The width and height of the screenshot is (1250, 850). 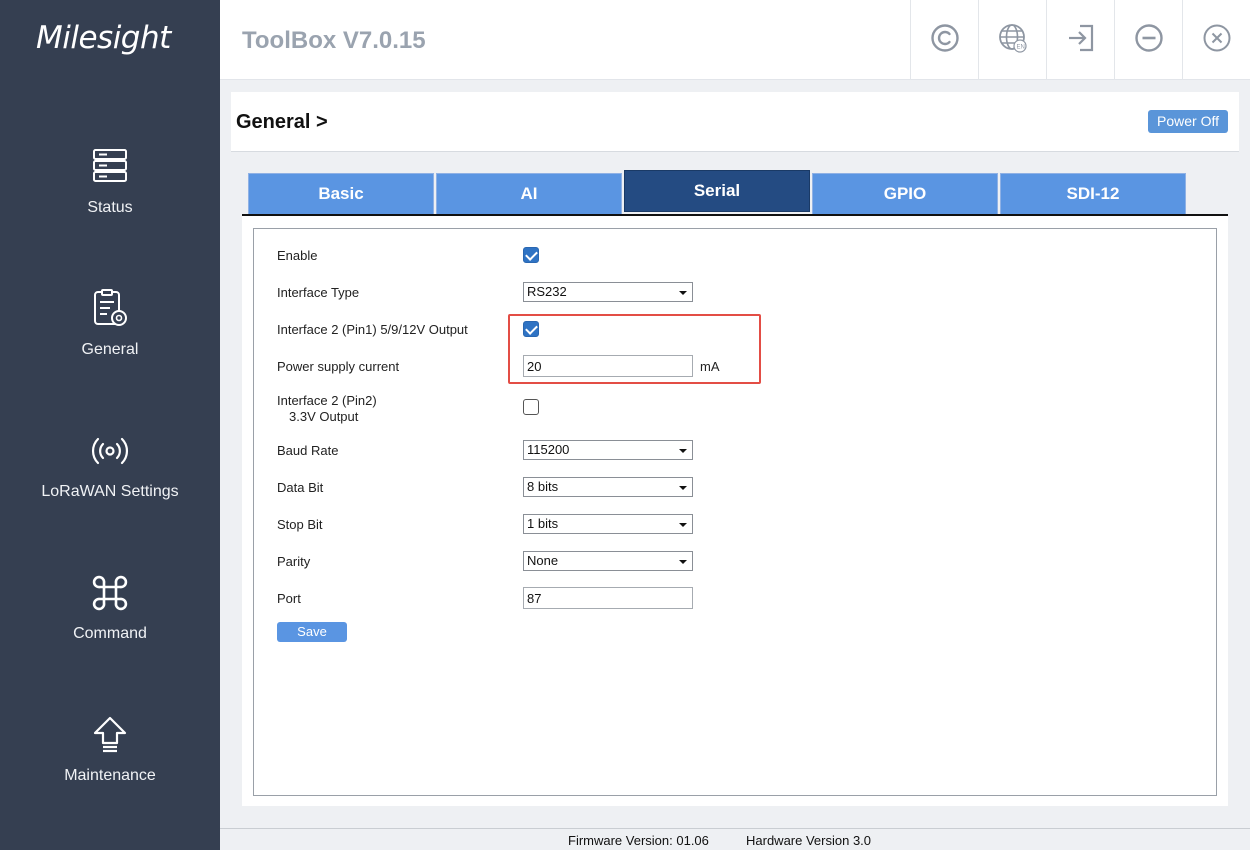 I want to click on save-button: Save, so click(x=312, y=632).